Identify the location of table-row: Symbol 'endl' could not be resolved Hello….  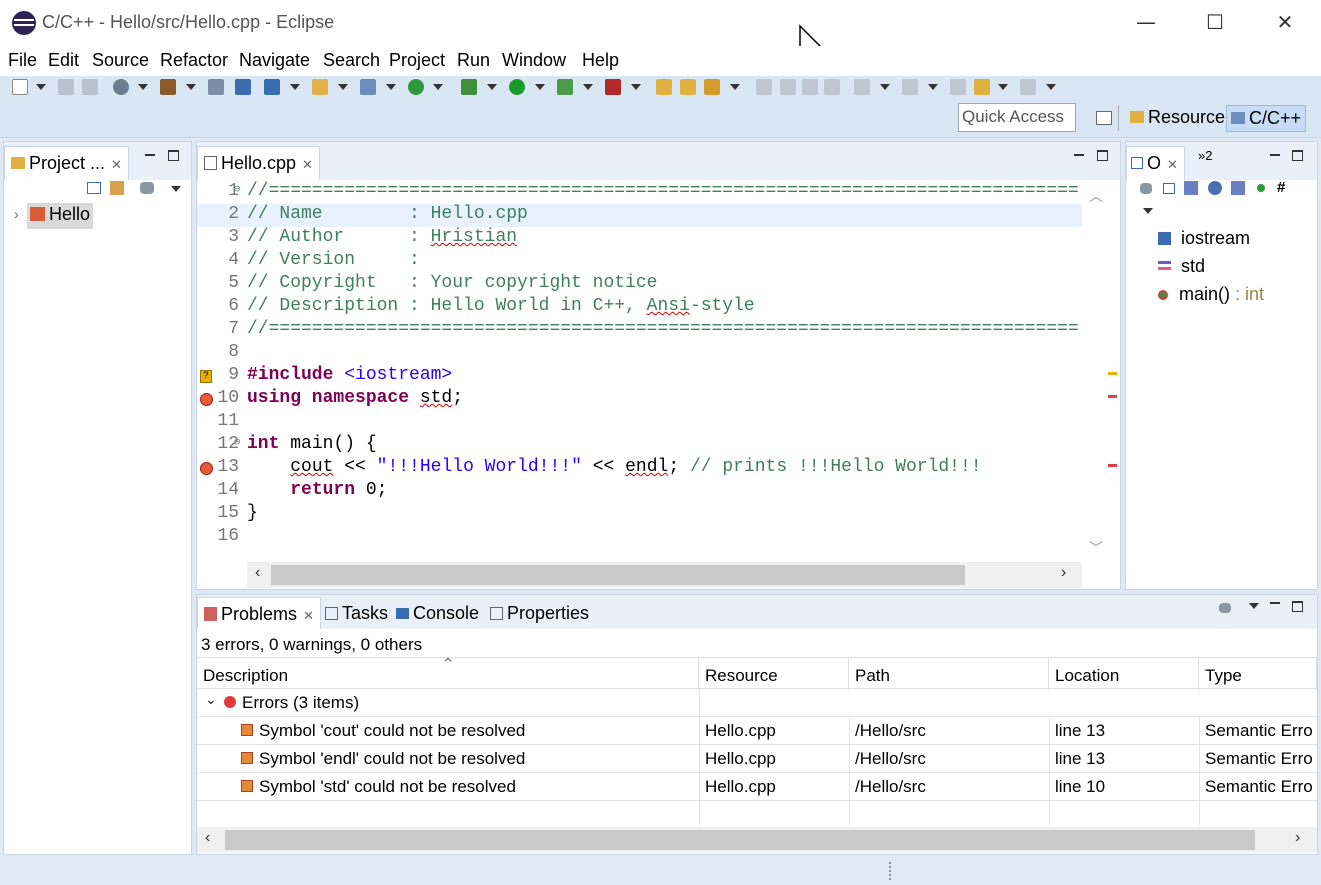
(757, 759).